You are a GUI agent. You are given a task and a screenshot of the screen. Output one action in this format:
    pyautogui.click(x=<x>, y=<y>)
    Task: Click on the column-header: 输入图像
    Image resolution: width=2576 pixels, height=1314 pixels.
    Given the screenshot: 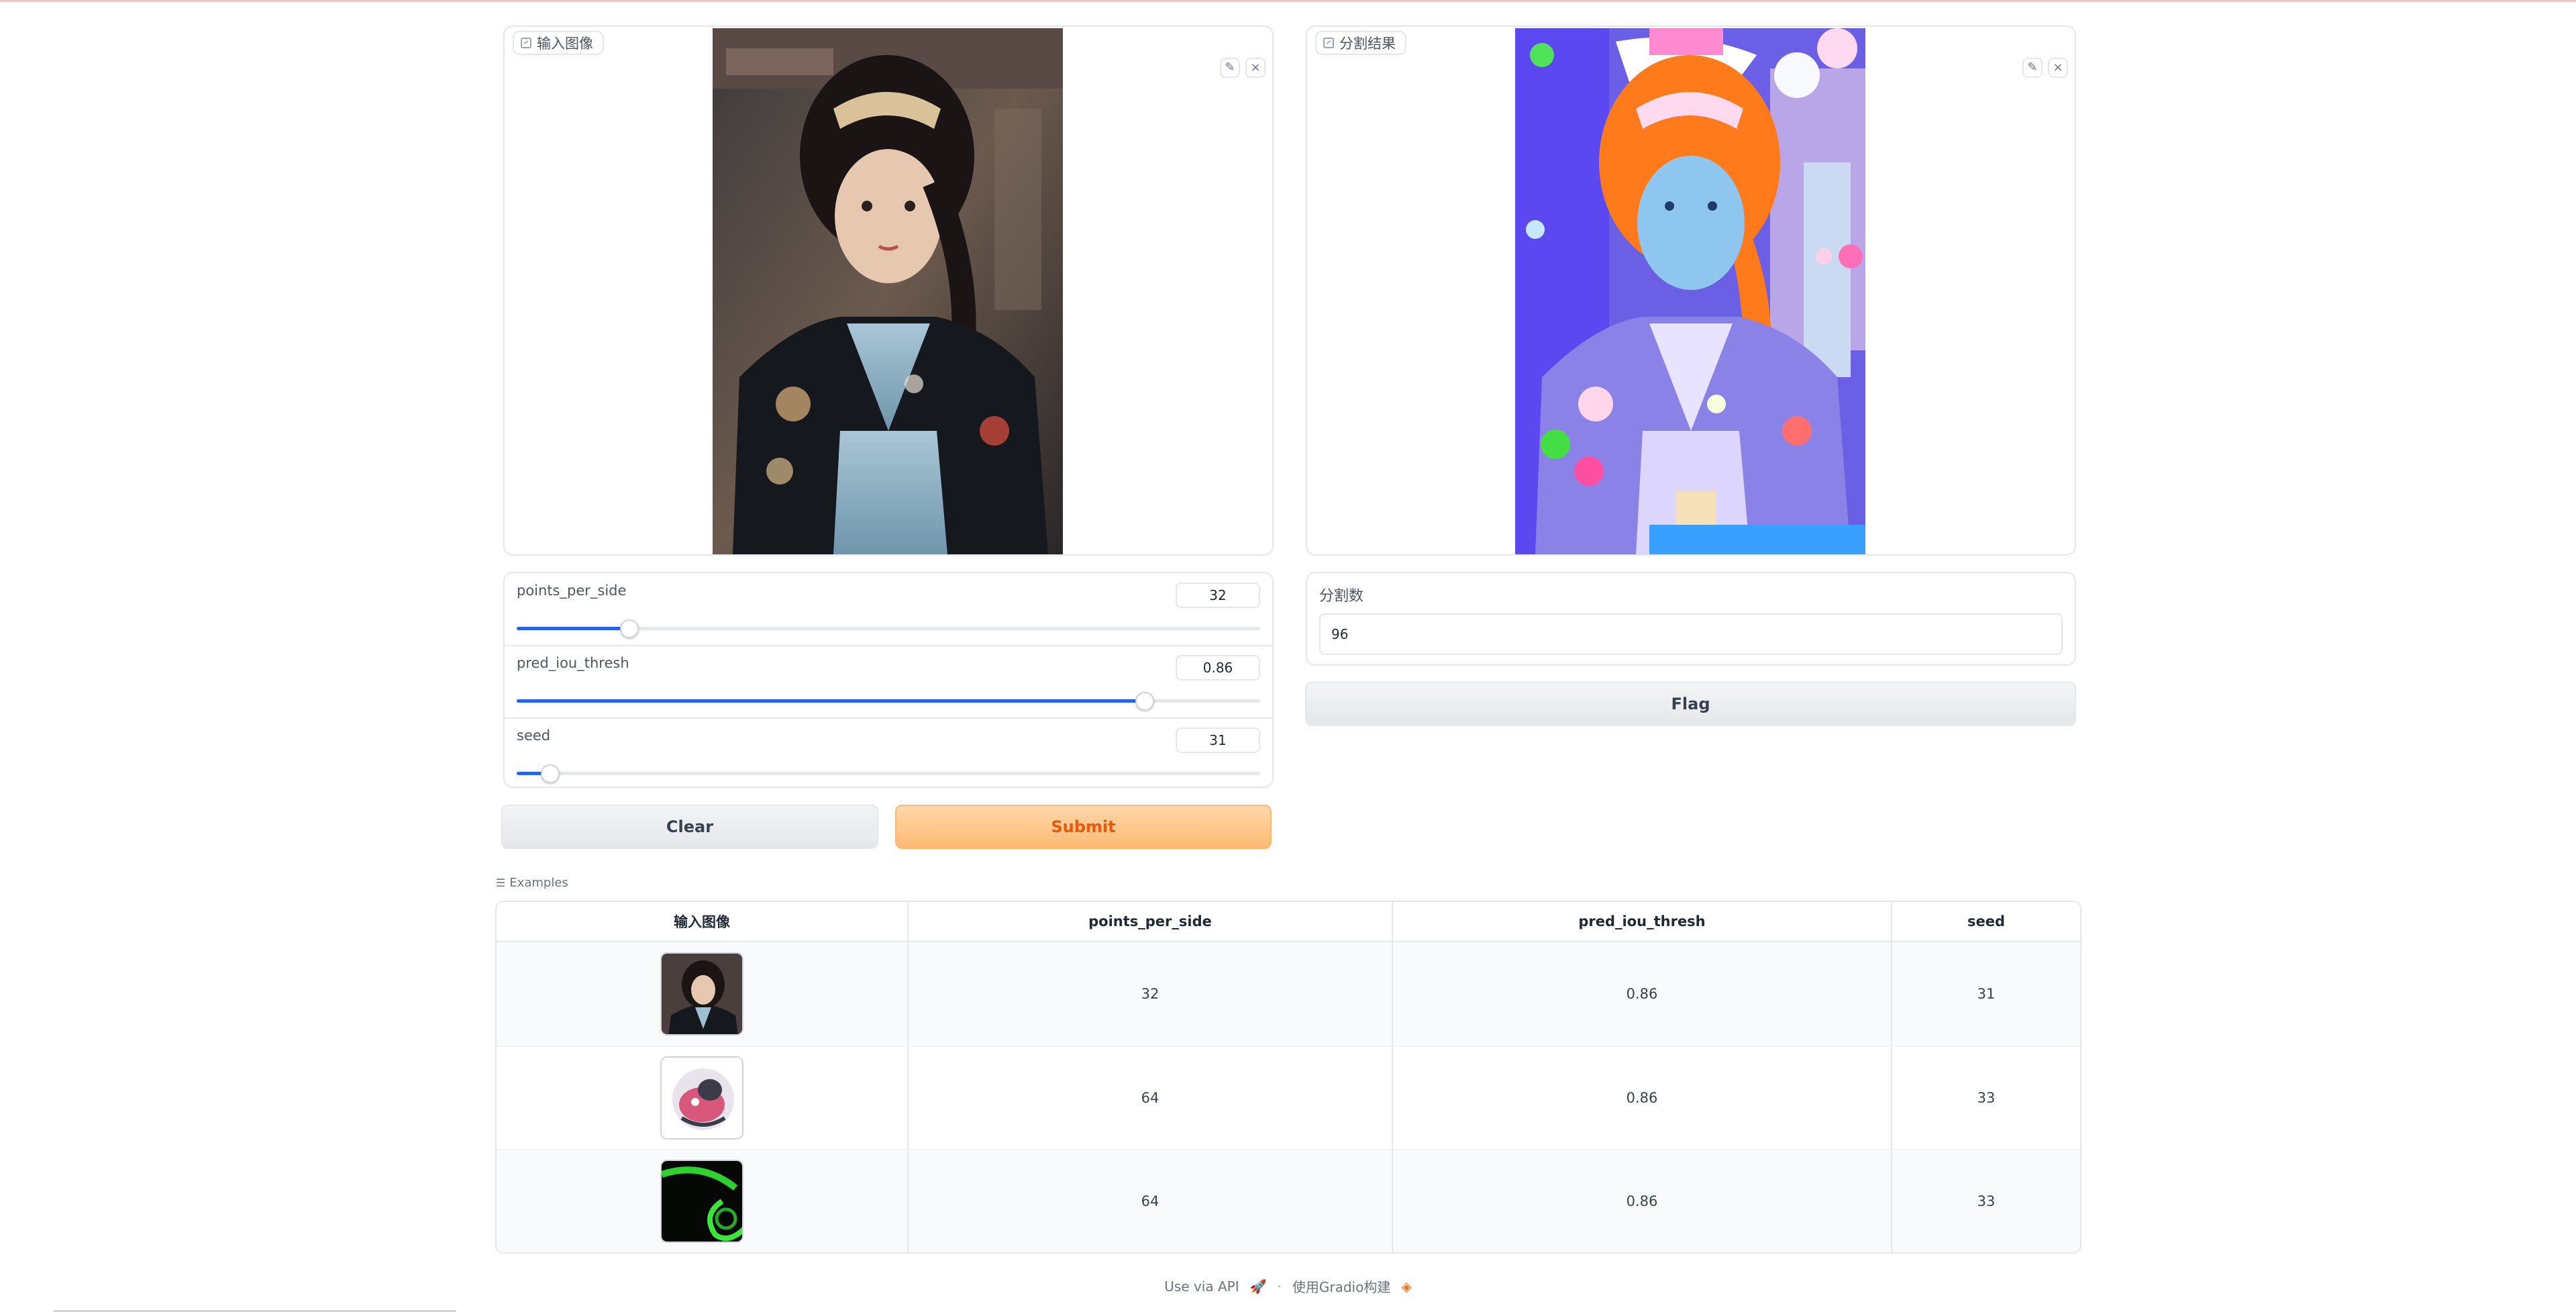 What is the action you would take?
    pyautogui.click(x=703, y=922)
    